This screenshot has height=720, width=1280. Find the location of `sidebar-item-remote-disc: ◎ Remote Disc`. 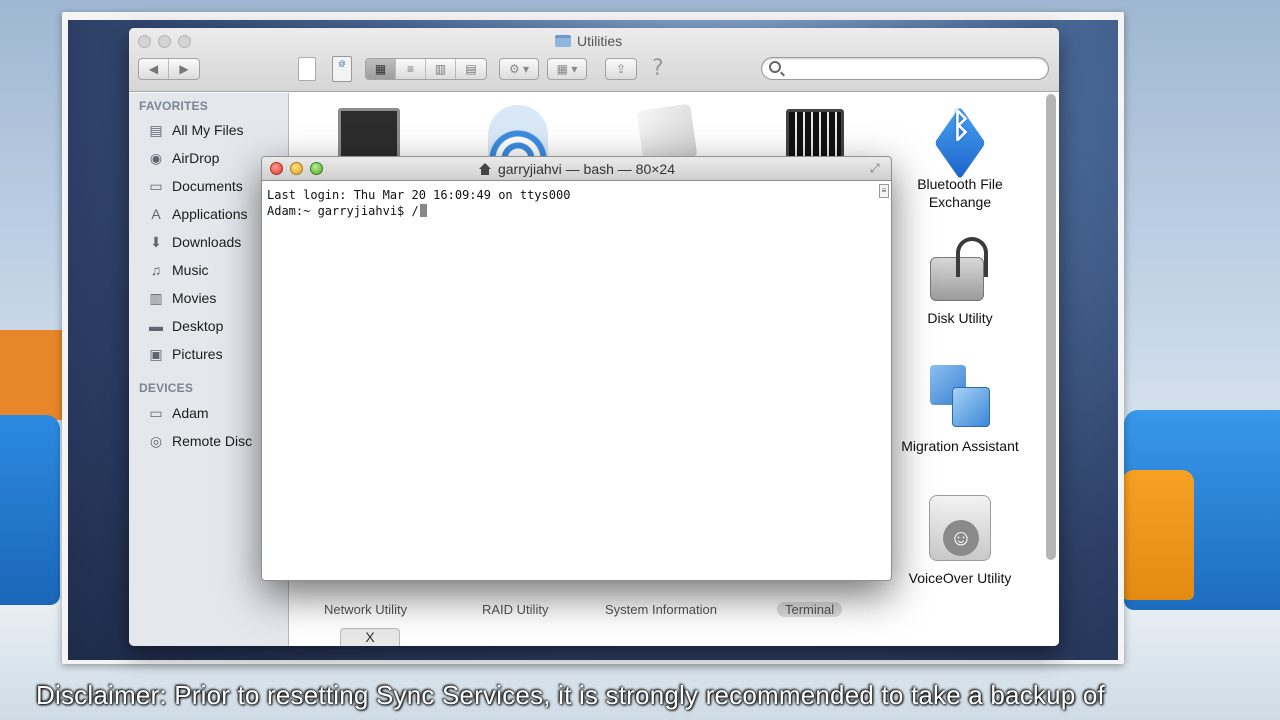

sidebar-item-remote-disc: ◎ Remote Disc is located at coordinates (199, 441).